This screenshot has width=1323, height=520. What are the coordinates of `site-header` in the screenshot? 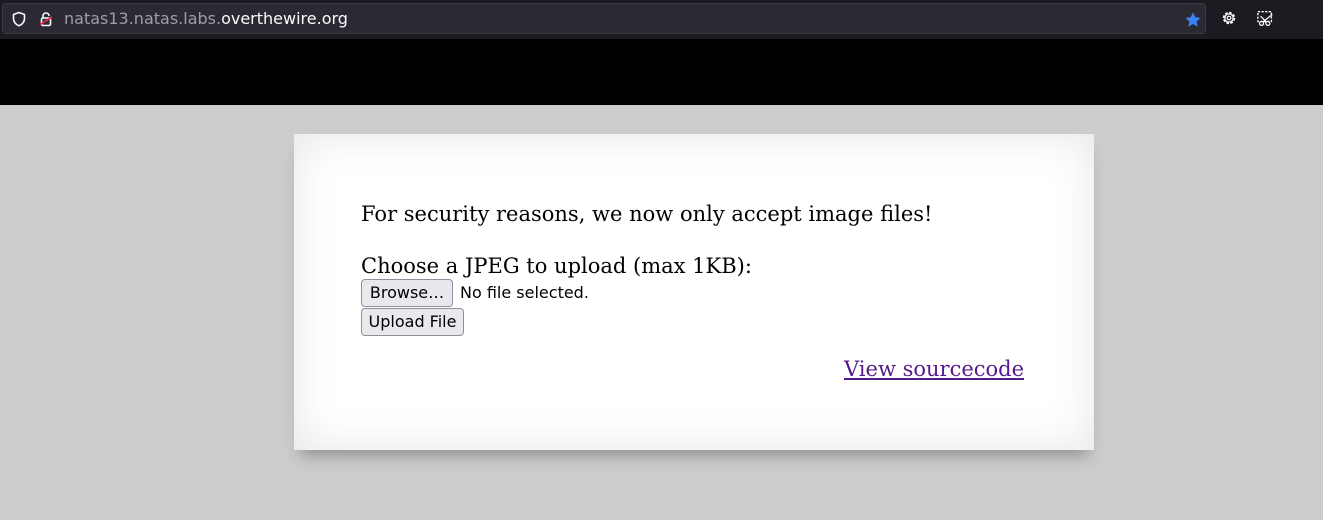 It's located at (661, 72).